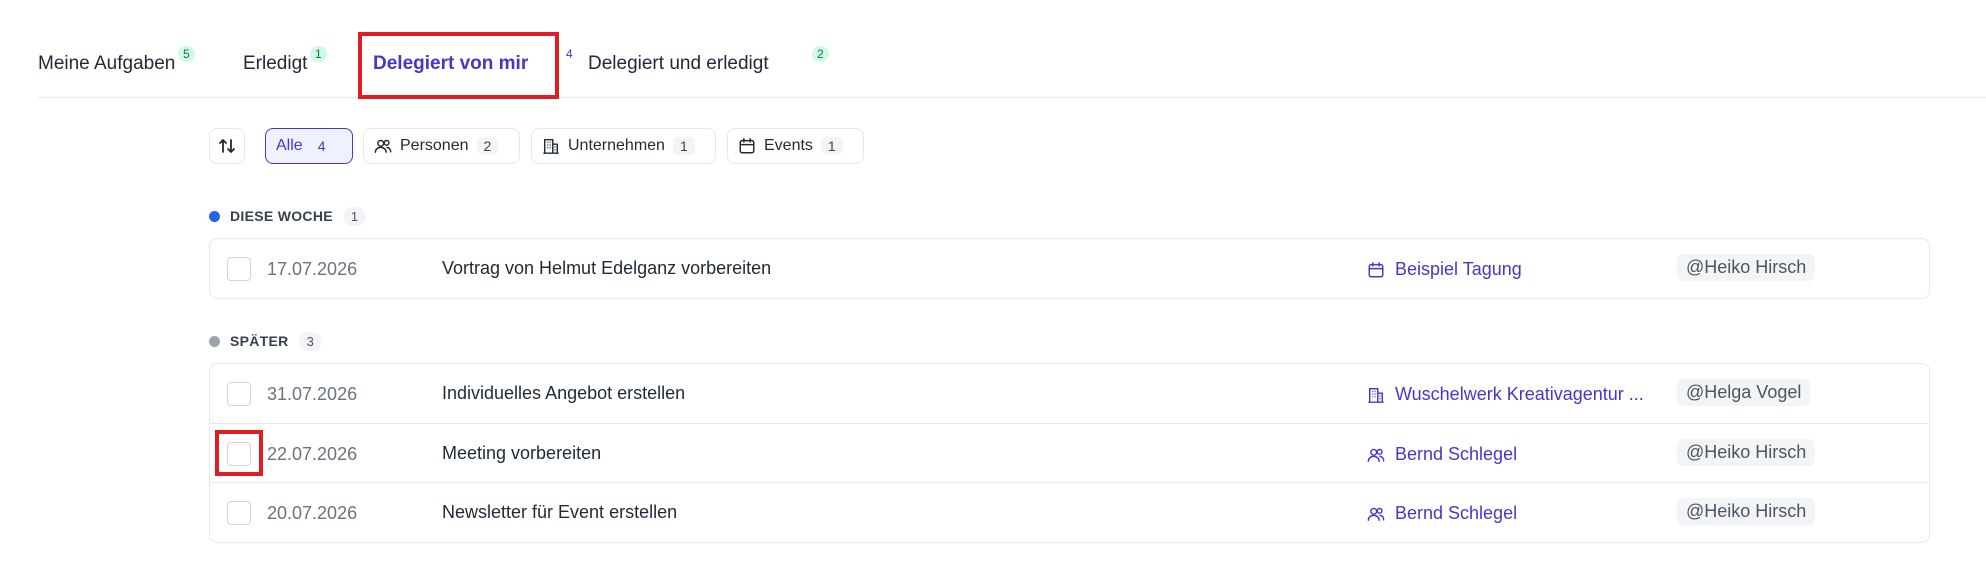  What do you see at coordinates (354, 216) in the screenshot?
I see `section-count: 1` at bounding box center [354, 216].